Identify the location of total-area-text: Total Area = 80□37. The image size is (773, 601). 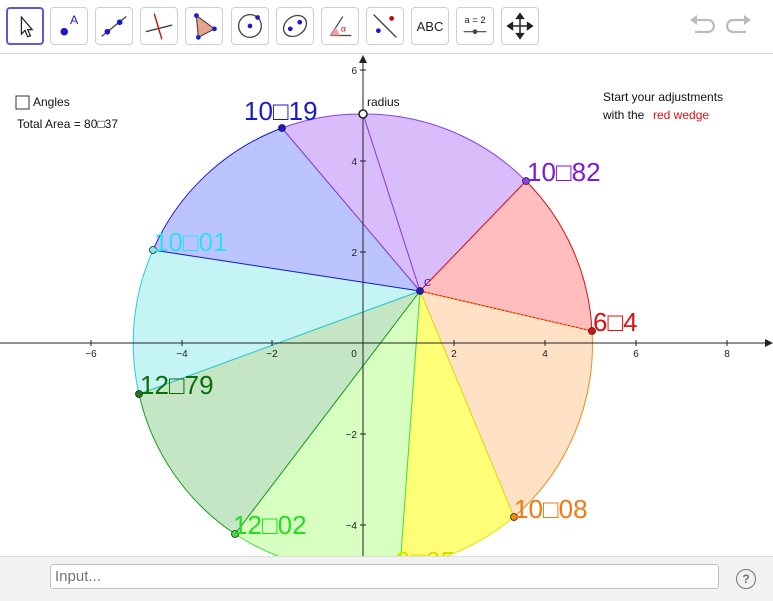
(67, 124).